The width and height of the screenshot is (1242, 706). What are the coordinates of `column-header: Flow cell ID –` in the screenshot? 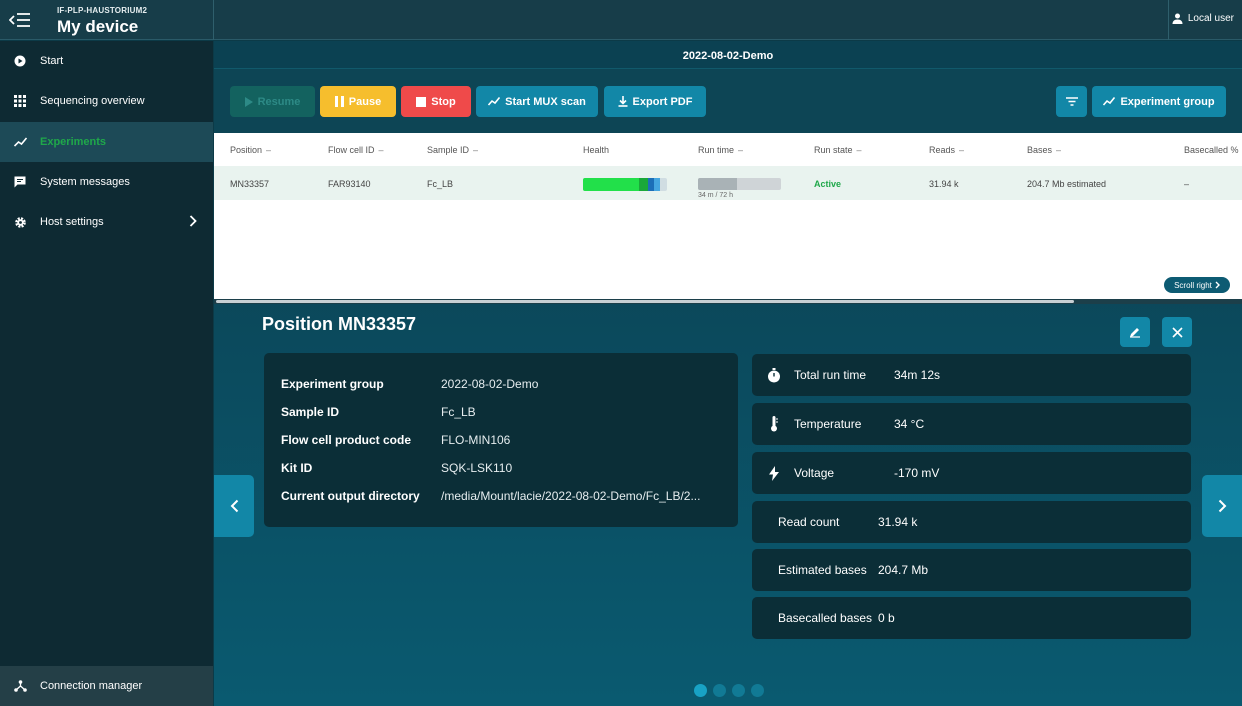 It's located at (356, 150).